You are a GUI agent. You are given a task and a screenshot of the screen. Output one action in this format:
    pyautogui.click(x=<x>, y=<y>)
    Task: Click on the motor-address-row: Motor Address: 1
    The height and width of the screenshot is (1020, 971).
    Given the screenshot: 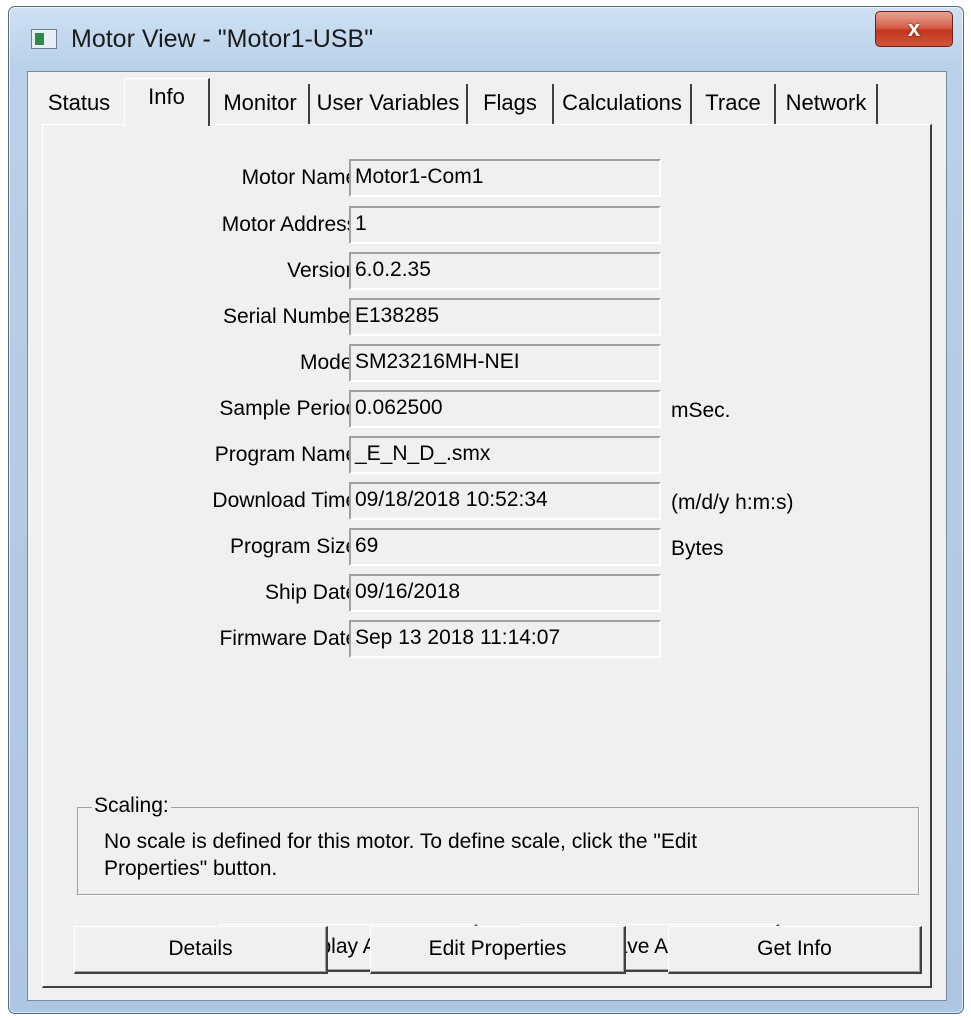 What is the action you would take?
    pyautogui.click(x=488, y=226)
    